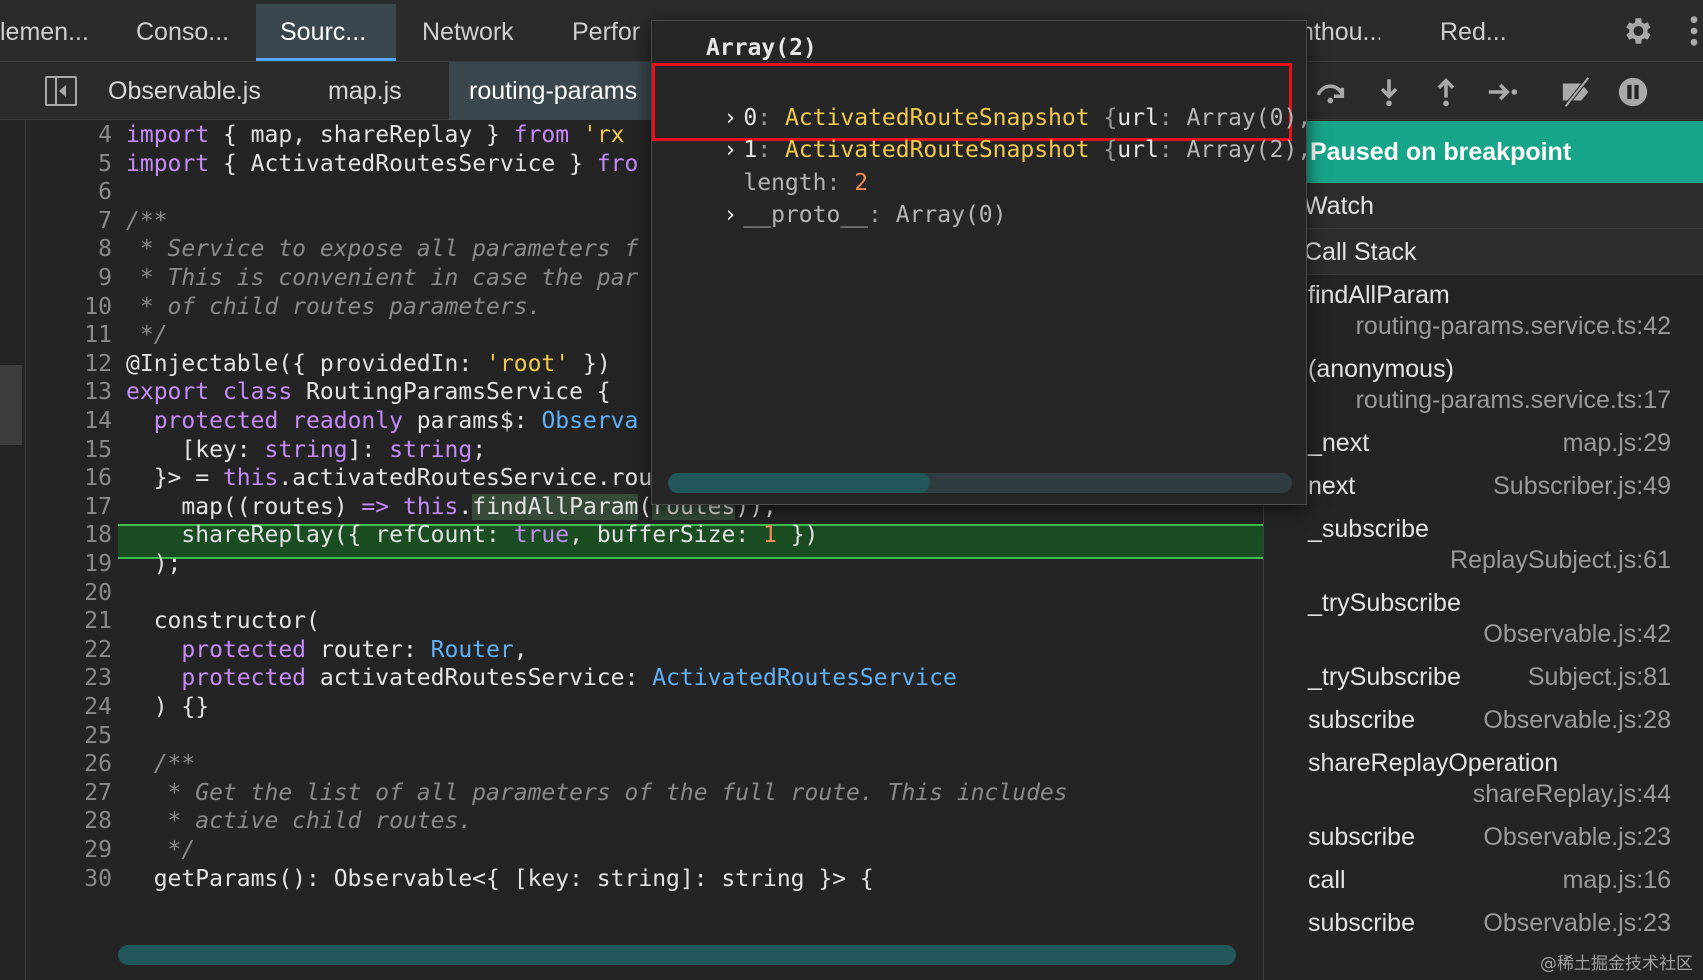 This screenshot has width=1703, height=980. I want to click on step-into-icon, so click(1389, 92).